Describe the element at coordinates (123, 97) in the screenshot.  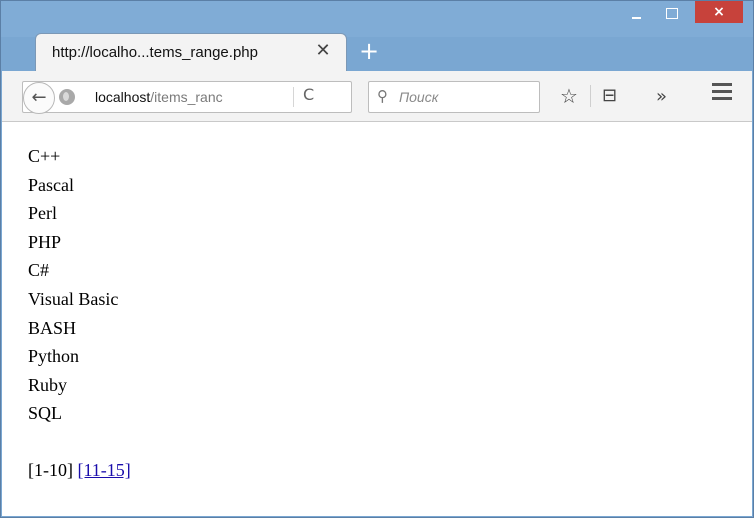
I see `url-host: localhost` at that location.